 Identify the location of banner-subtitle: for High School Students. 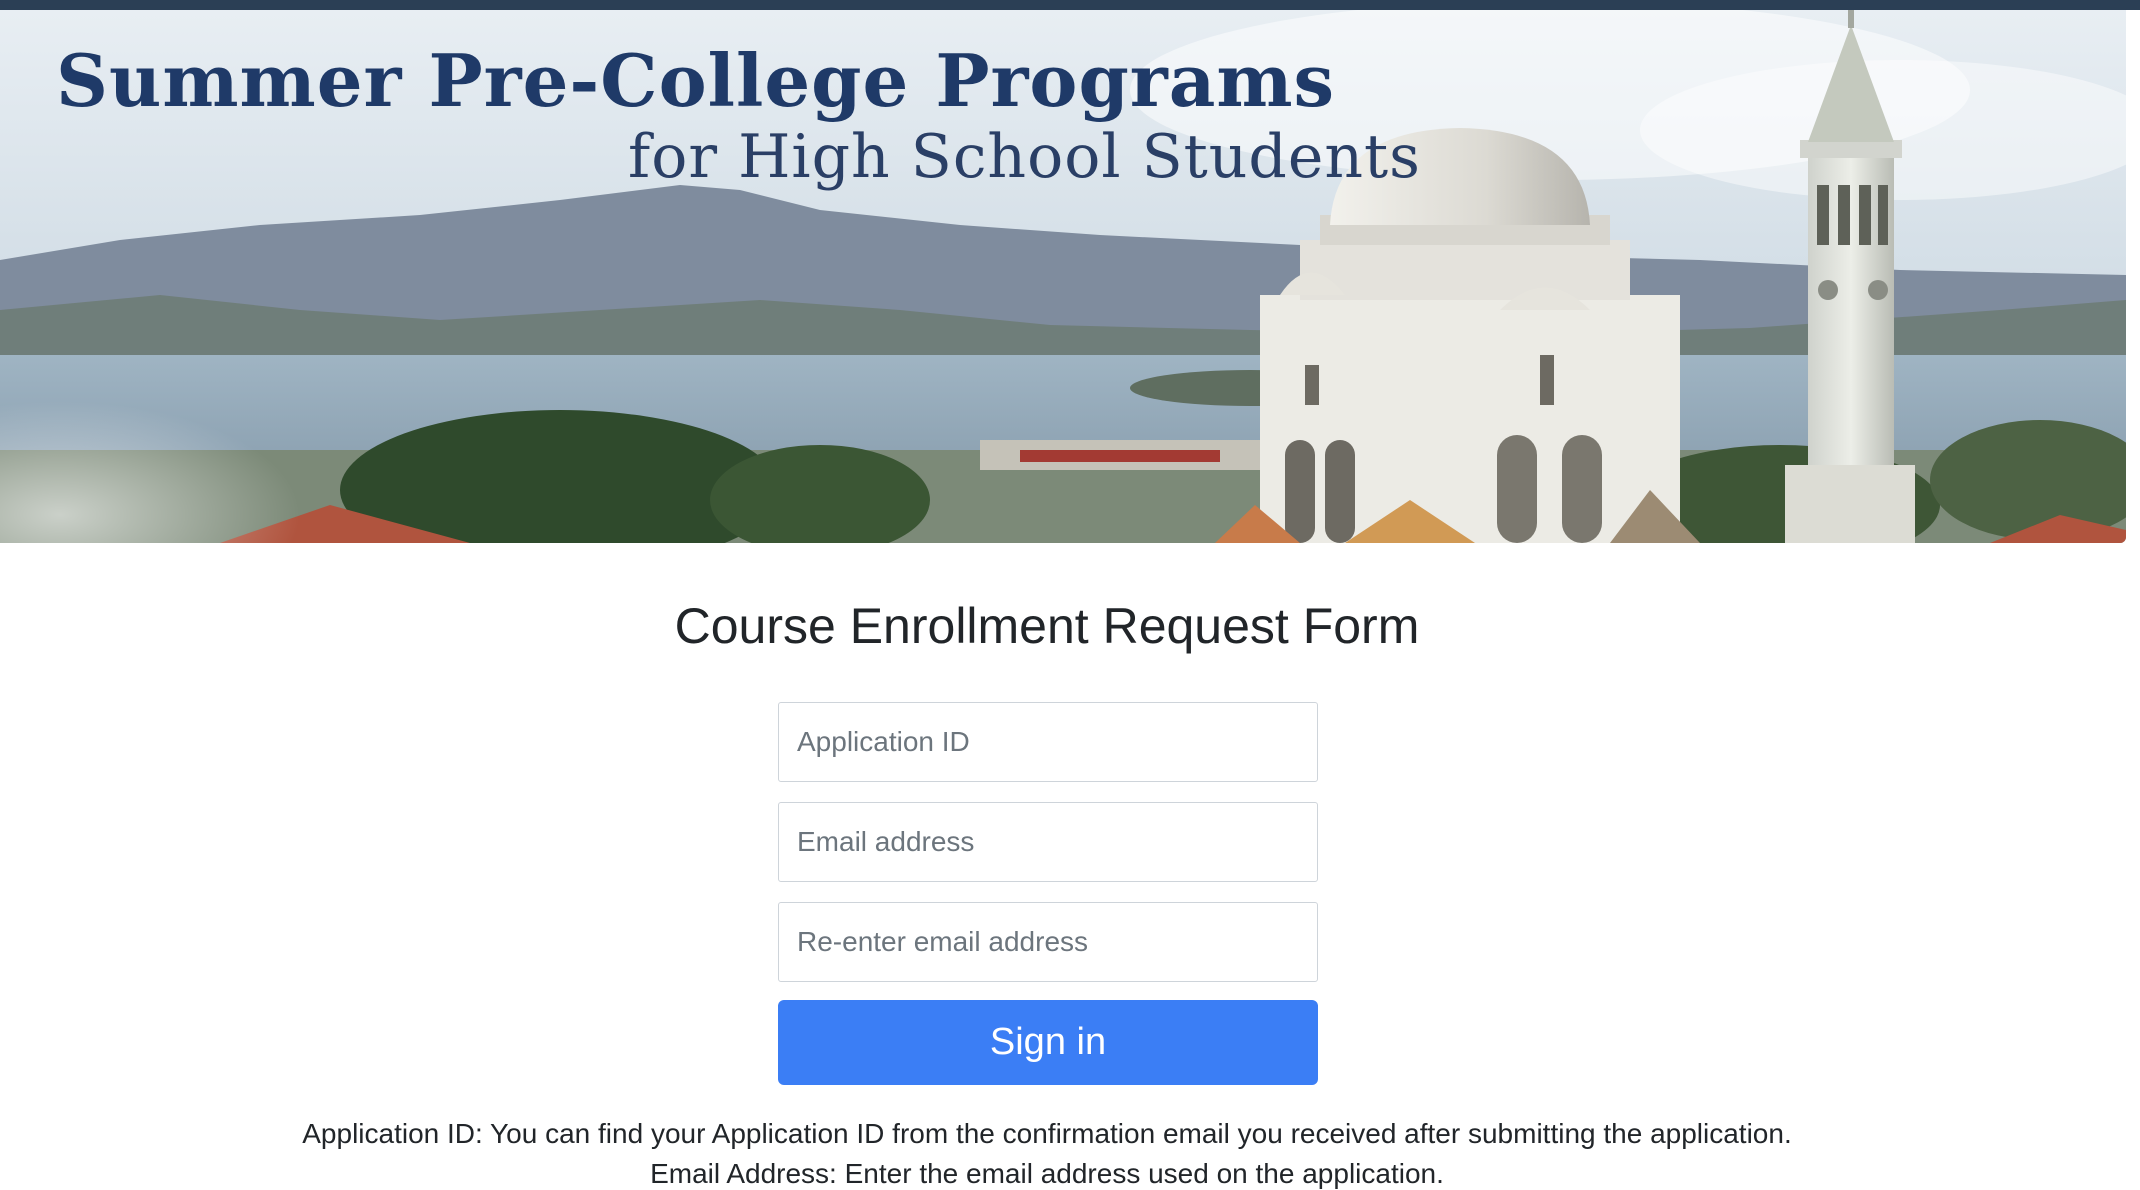
(1024, 157).